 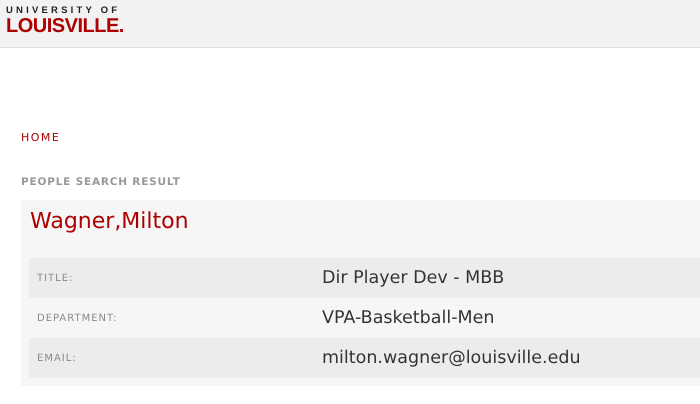 I want to click on field-value: Dir Player Dev - MBB, so click(x=413, y=278).